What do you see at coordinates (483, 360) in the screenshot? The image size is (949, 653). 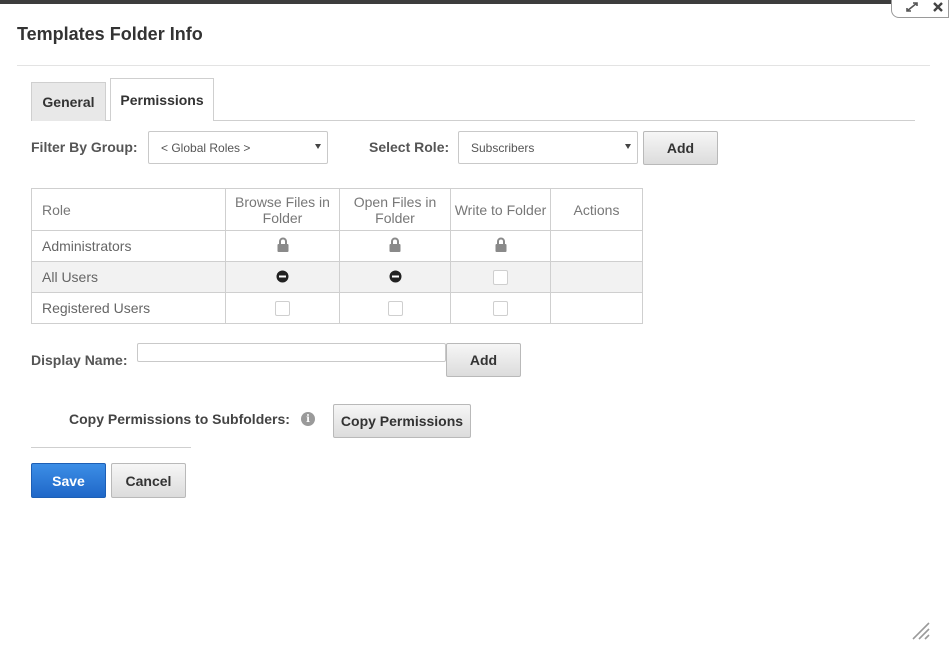 I see `add-display-name-button: Add` at bounding box center [483, 360].